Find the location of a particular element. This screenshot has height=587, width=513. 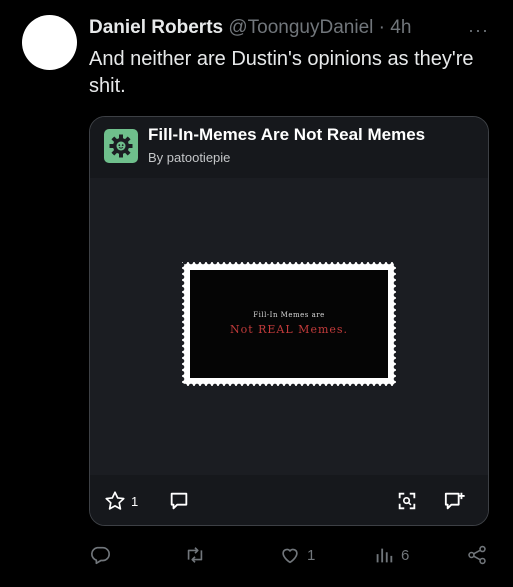

heart-icon is located at coordinates (290, 555).